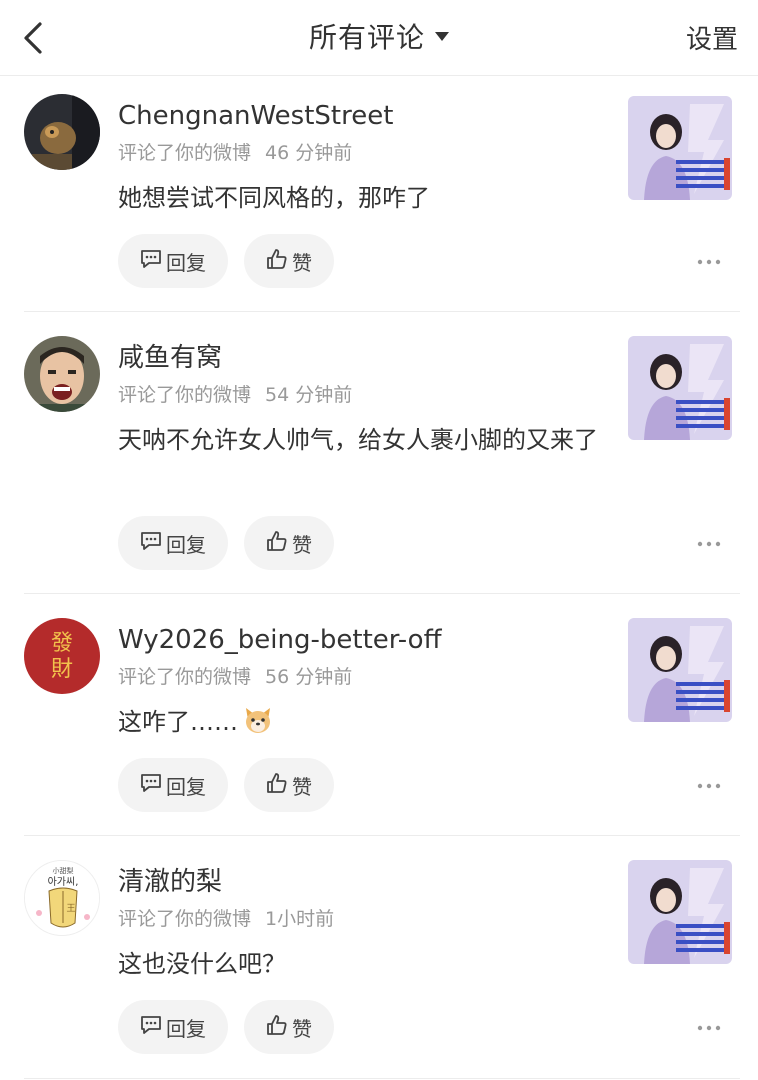  I want to click on timestamp: 56 分钟前, so click(309, 677).